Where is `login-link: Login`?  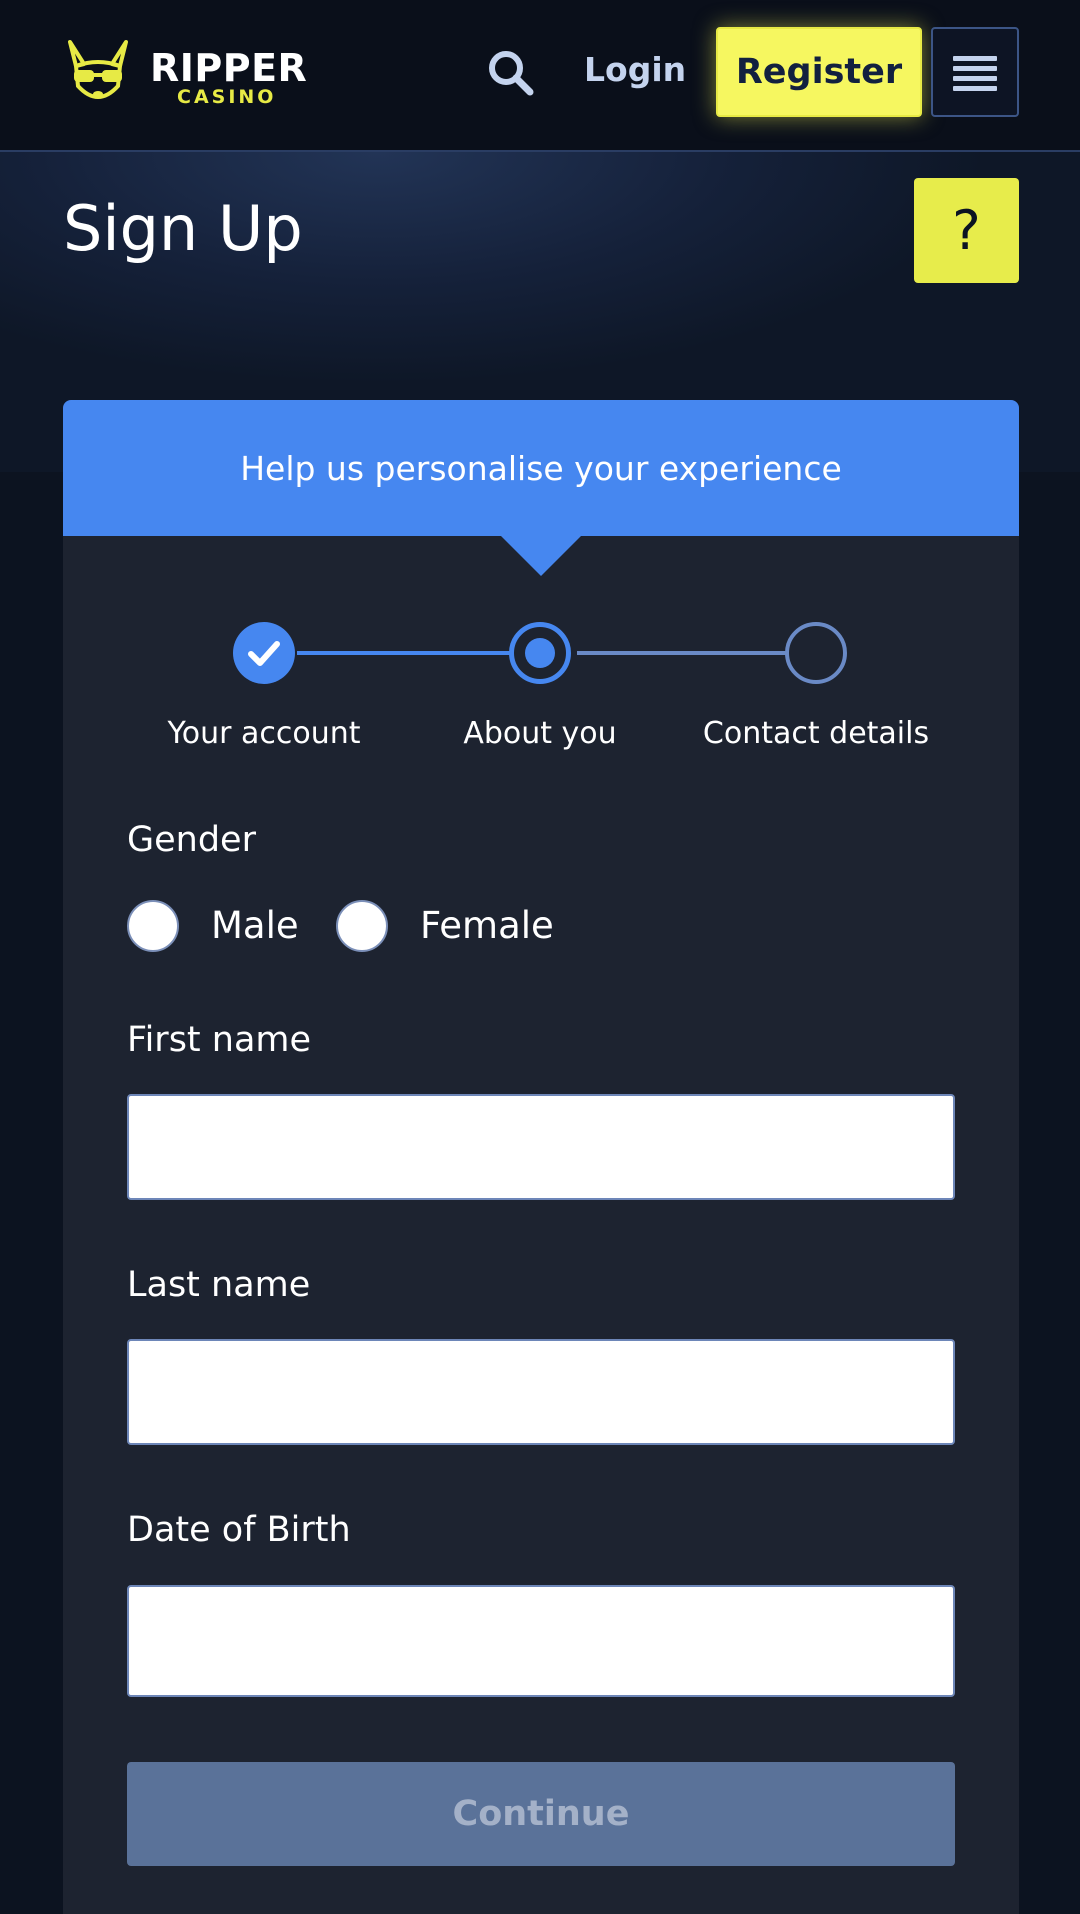 login-link: Login is located at coordinates (635, 69).